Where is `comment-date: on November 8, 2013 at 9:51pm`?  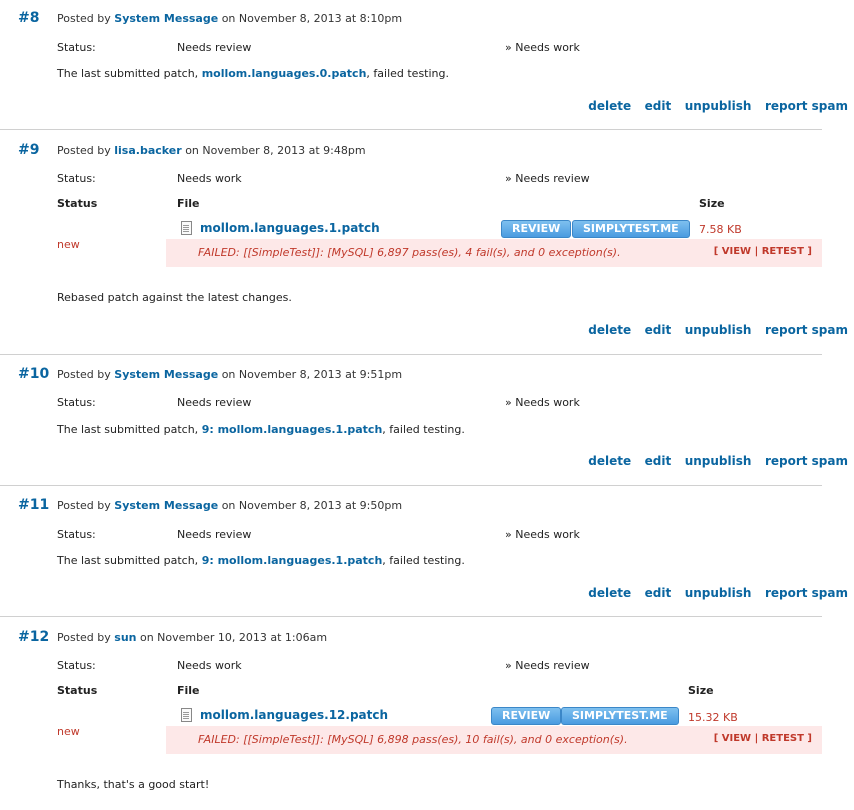 comment-date: on November 8, 2013 at 9:51pm is located at coordinates (312, 374).